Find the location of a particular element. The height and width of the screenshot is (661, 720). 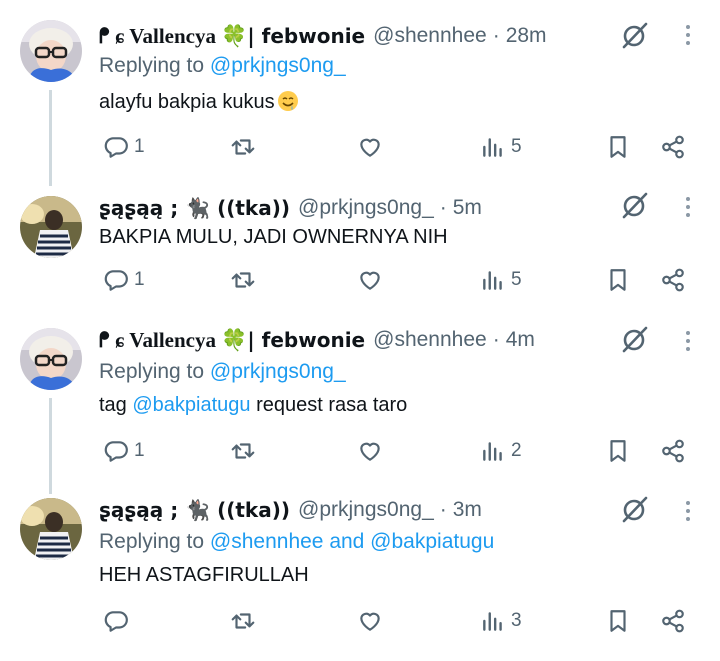

tweet-text: tag @bakpiatugu request rasa taro is located at coordinates (253, 405).